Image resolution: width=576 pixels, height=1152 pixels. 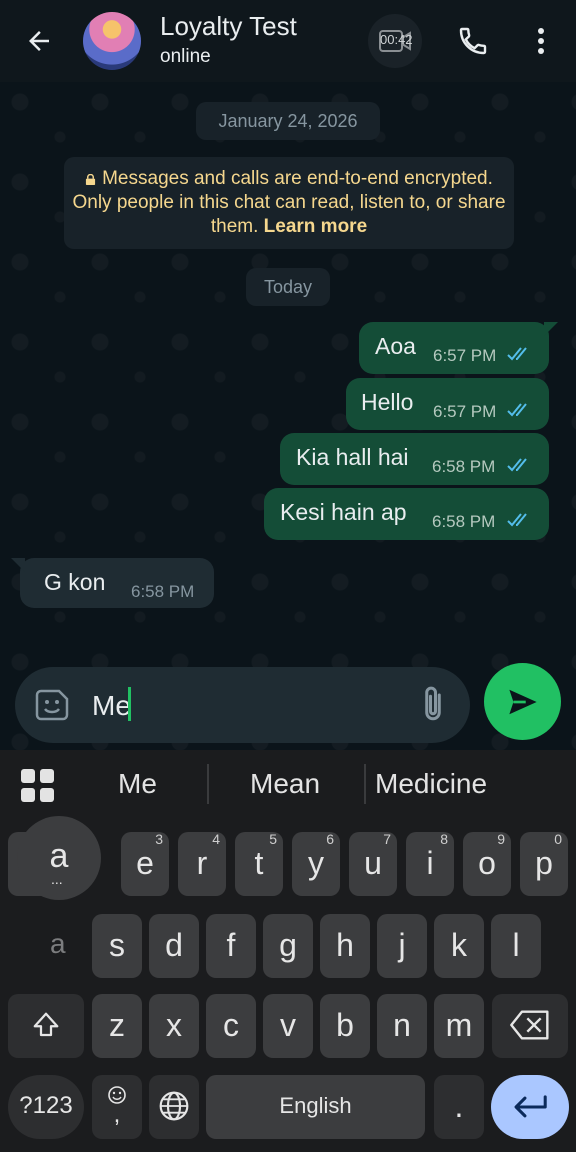 What do you see at coordinates (174, 946) in the screenshot?
I see `key-d: d` at bounding box center [174, 946].